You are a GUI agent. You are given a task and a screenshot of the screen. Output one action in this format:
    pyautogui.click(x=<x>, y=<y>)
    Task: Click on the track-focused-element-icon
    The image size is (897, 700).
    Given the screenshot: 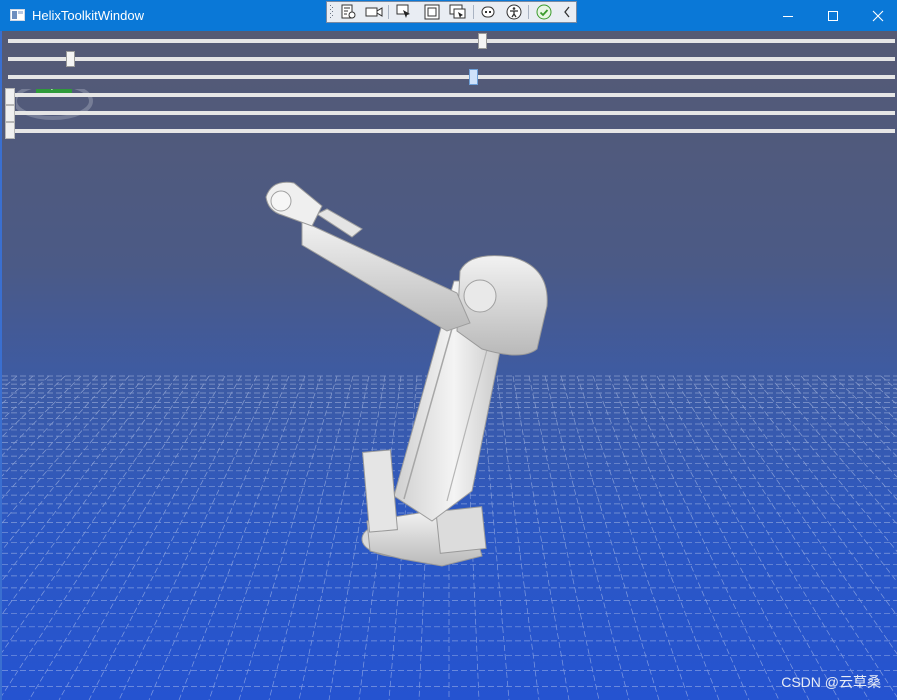 What is the action you would take?
    pyautogui.click(x=458, y=12)
    